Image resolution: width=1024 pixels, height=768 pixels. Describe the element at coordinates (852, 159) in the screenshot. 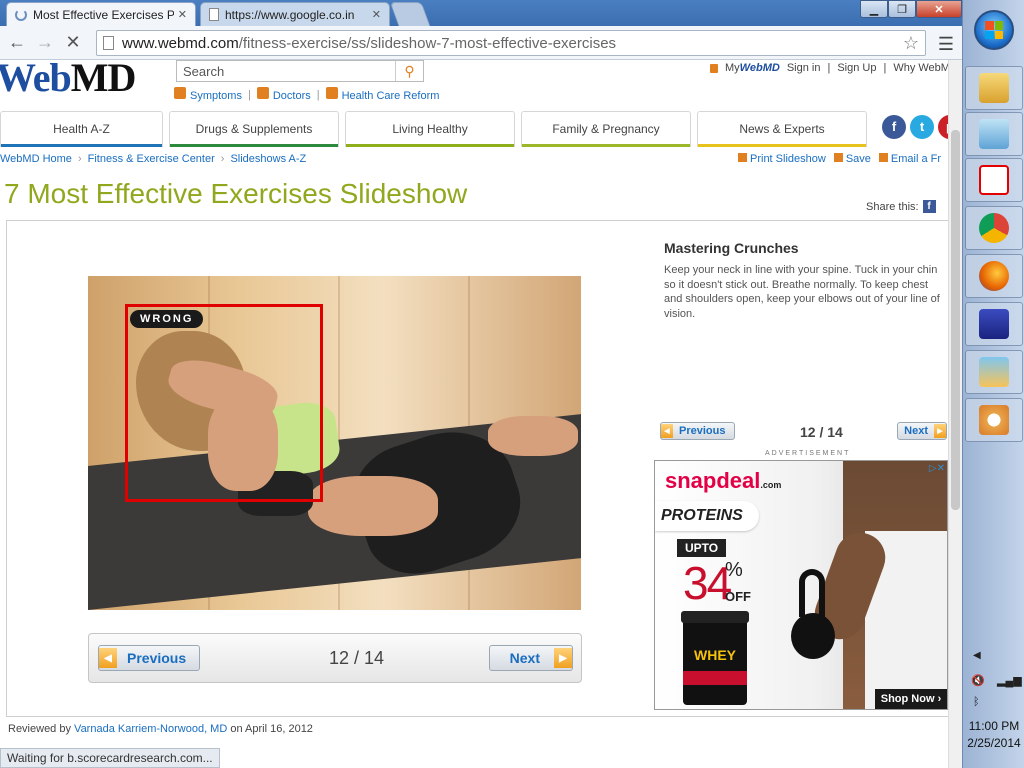

I see `save-link: Save` at that location.